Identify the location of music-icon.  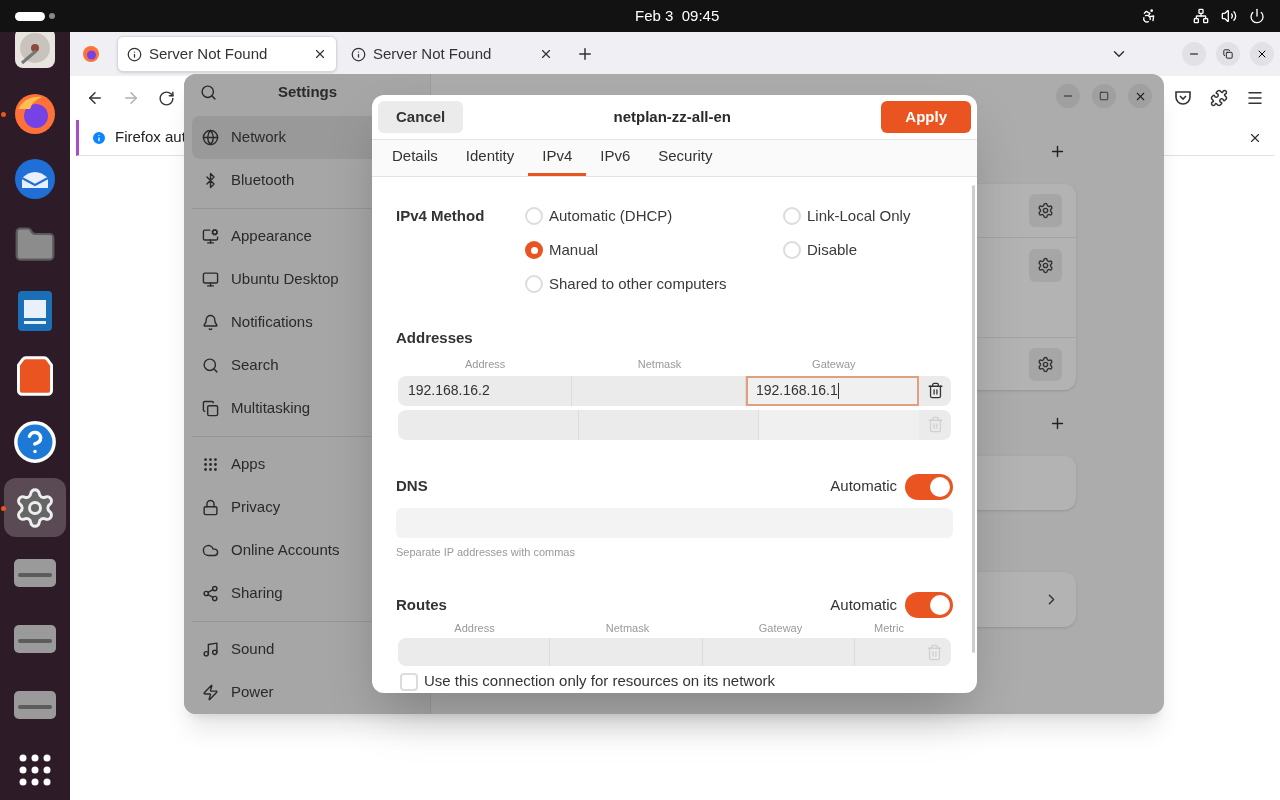
(210, 649).